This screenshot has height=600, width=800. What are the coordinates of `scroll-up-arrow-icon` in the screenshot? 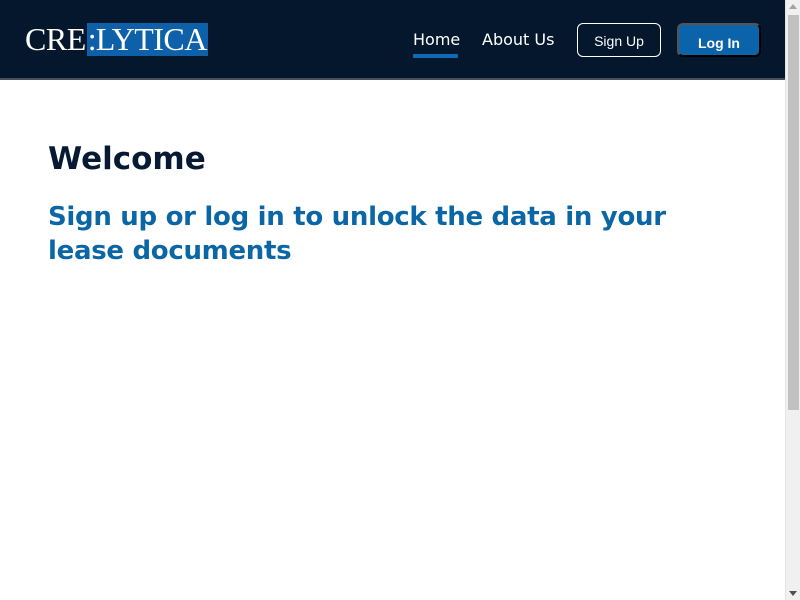 It's located at (793, 6).